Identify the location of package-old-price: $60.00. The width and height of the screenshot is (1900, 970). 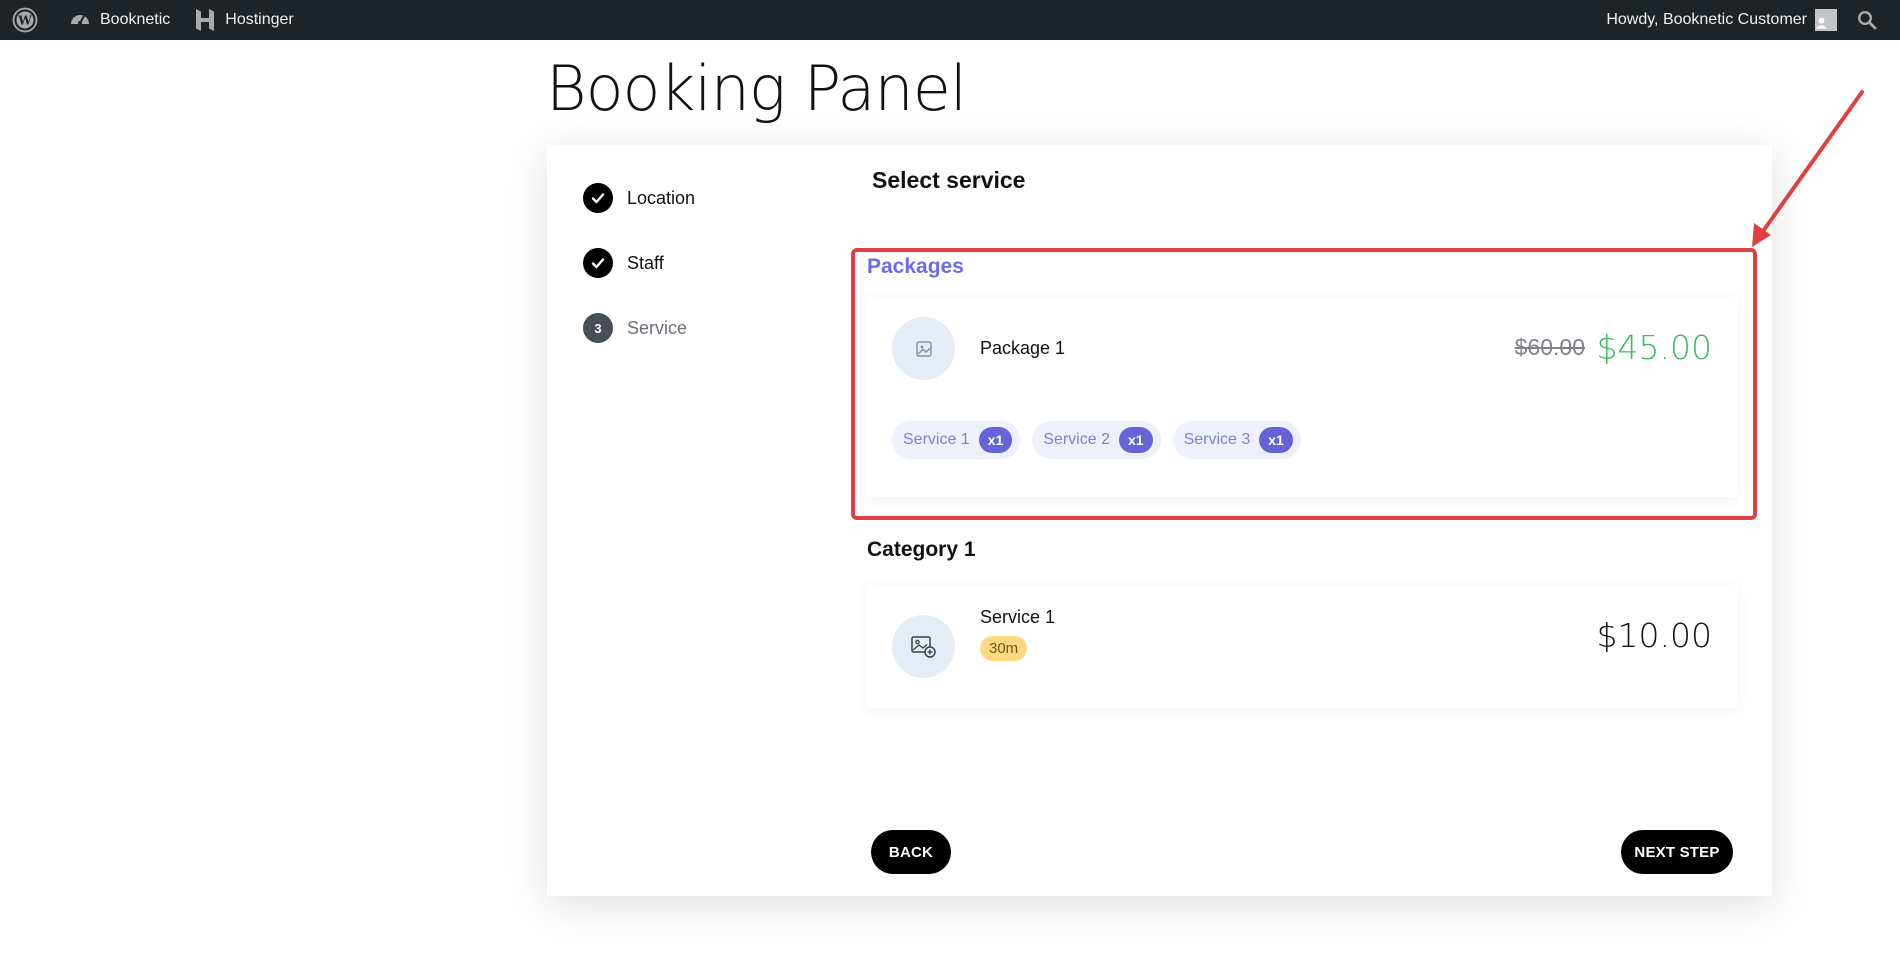
(1549, 347).